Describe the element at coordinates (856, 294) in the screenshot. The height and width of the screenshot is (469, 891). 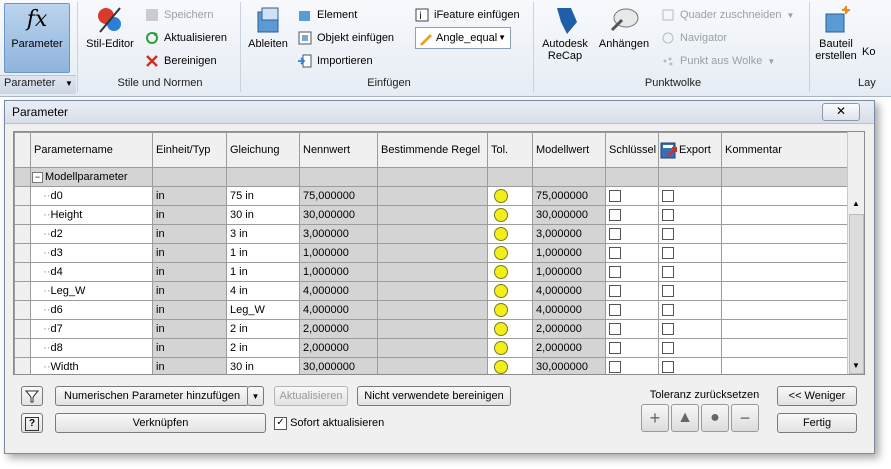
I see `scroll-thumb` at that location.